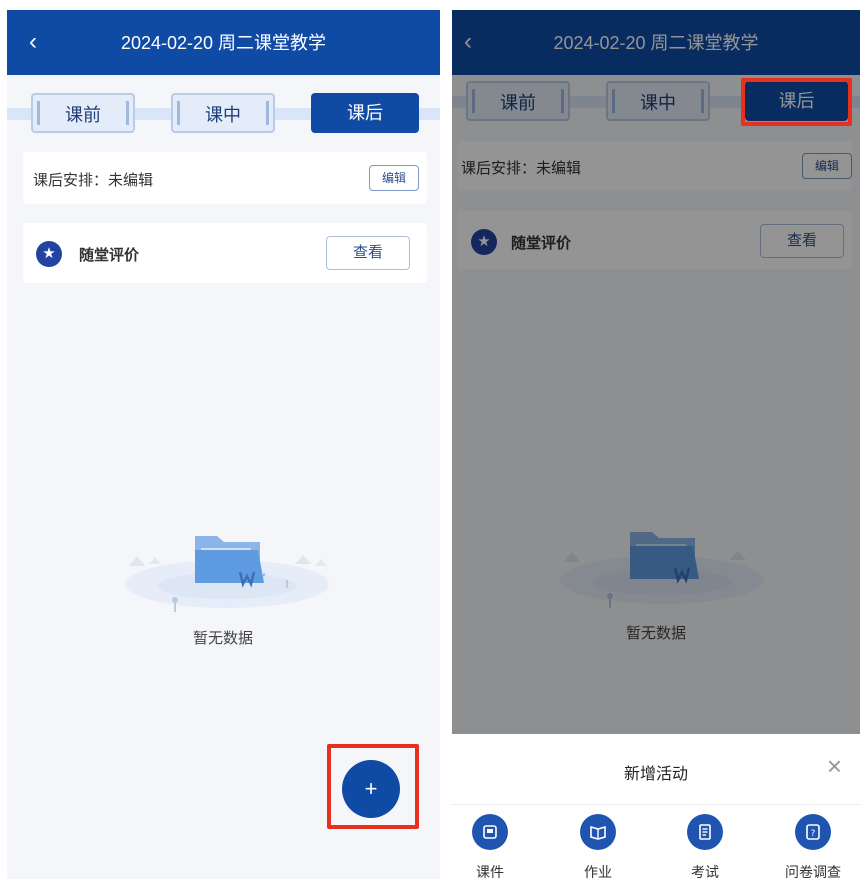 The height and width of the screenshot is (879, 864). What do you see at coordinates (222, 638) in the screenshot?
I see `empty-state-text: 暂无数据` at bounding box center [222, 638].